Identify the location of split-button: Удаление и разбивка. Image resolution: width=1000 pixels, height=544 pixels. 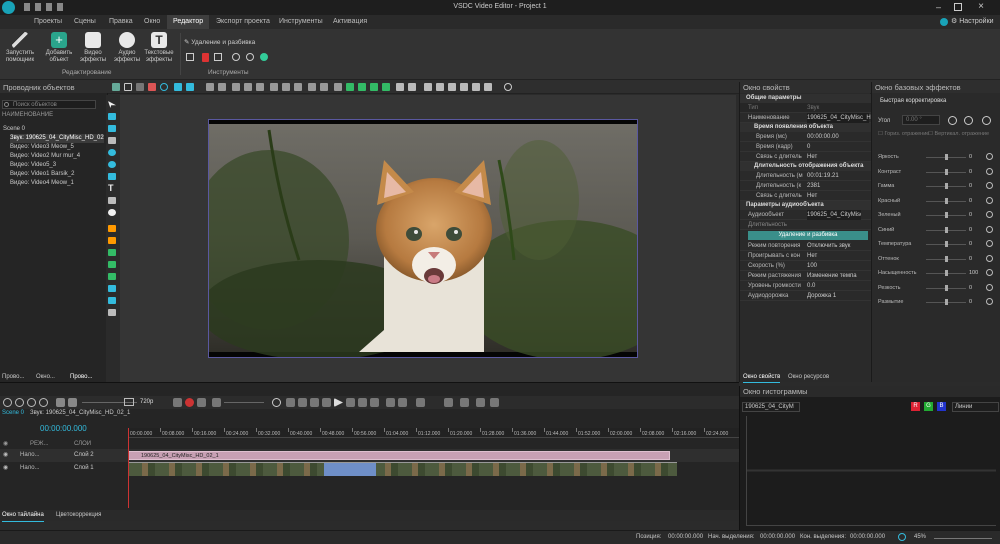
(808, 235).